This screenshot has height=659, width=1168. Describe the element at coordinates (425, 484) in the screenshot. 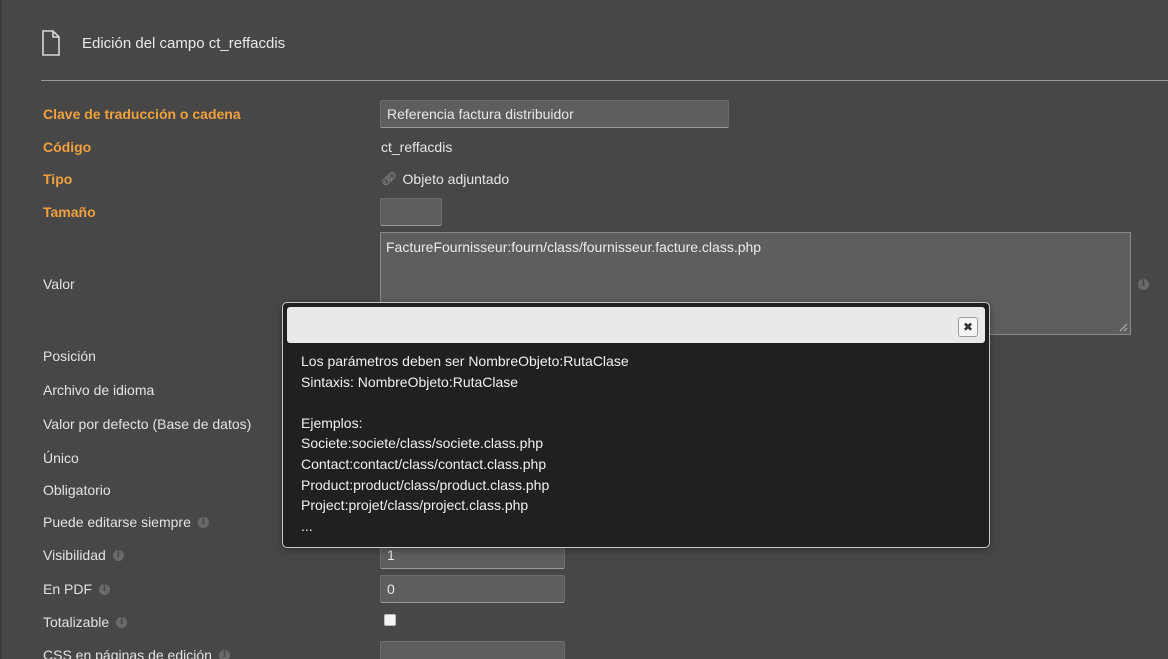

I see `dialog-line: Product:product/class/product.class.php` at that location.